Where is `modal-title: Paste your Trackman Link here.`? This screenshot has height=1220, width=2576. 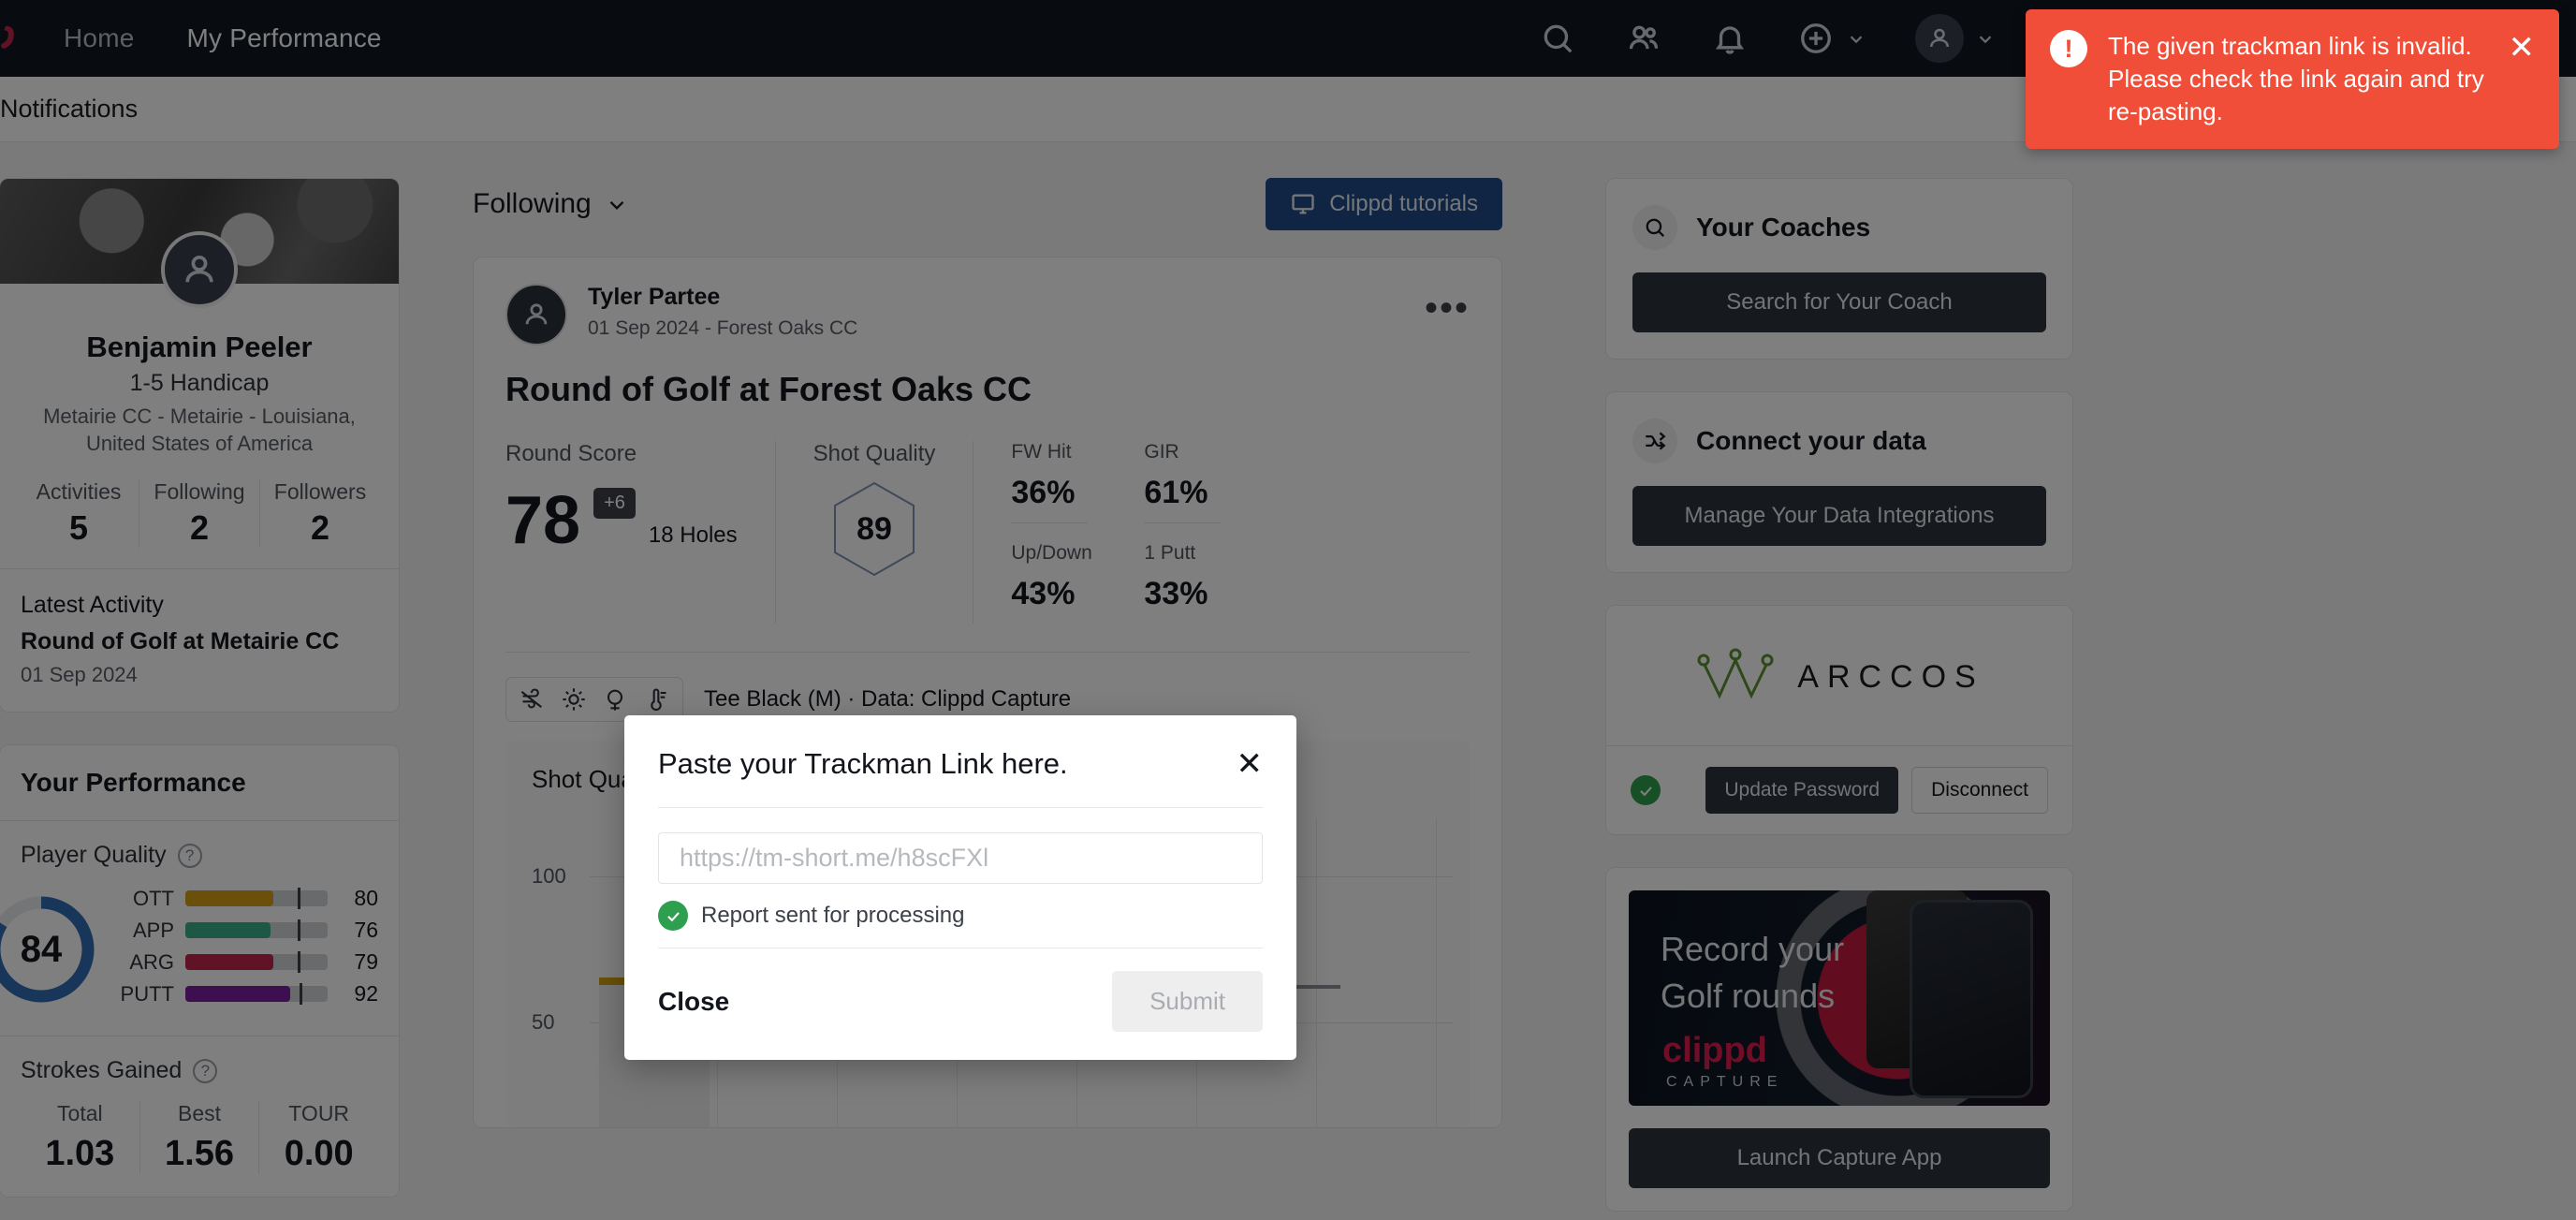
modal-title: Paste your Trackman Link here. is located at coordinates (863, 763).